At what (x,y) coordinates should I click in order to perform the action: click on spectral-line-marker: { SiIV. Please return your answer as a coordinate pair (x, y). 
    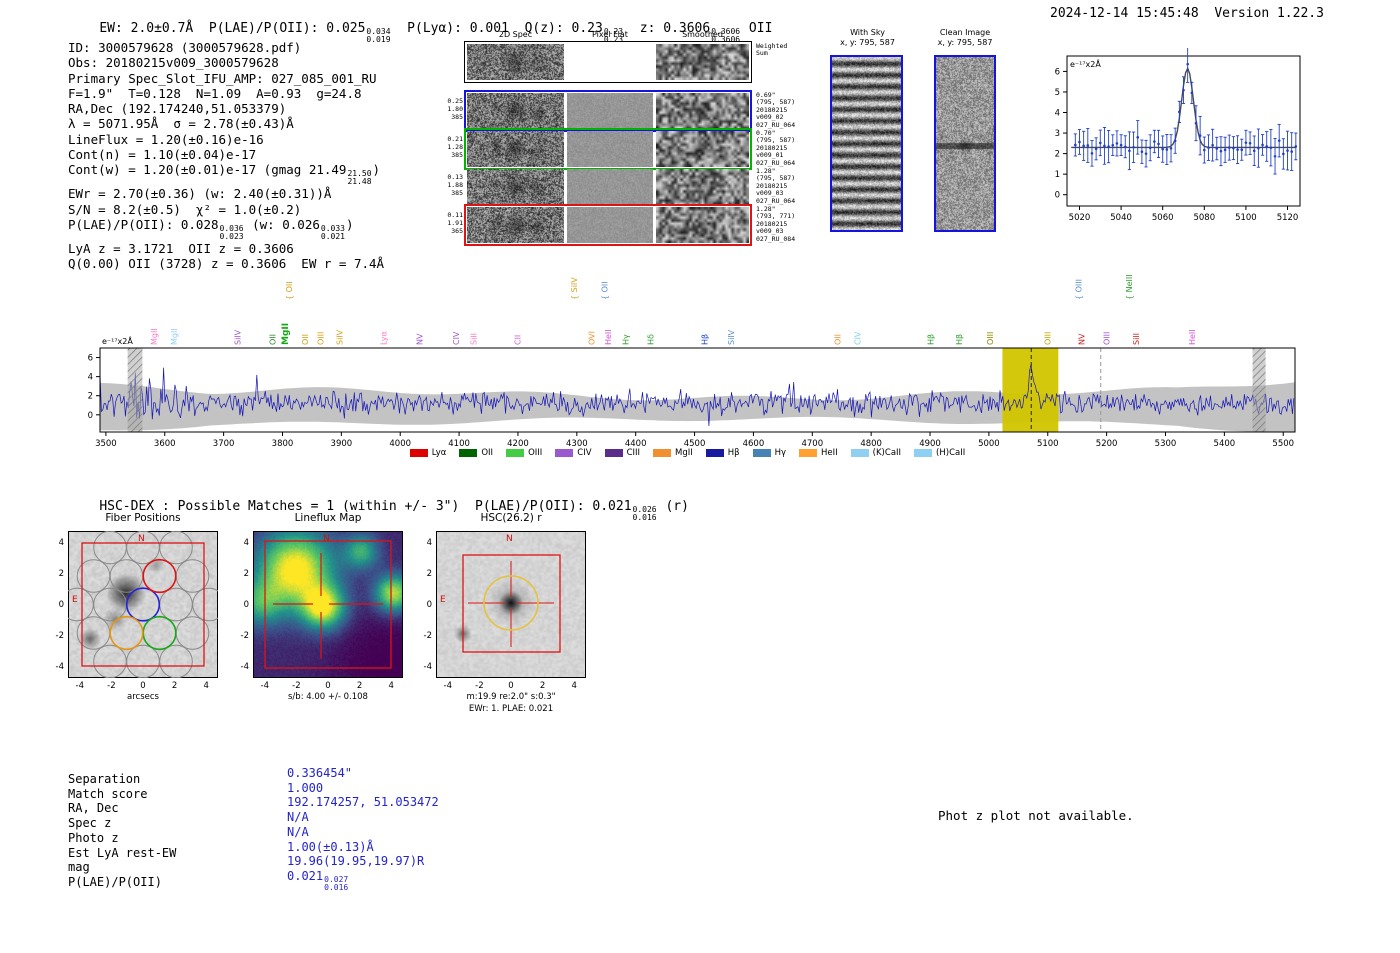
    Looking at the image, I should click on (574, 288).